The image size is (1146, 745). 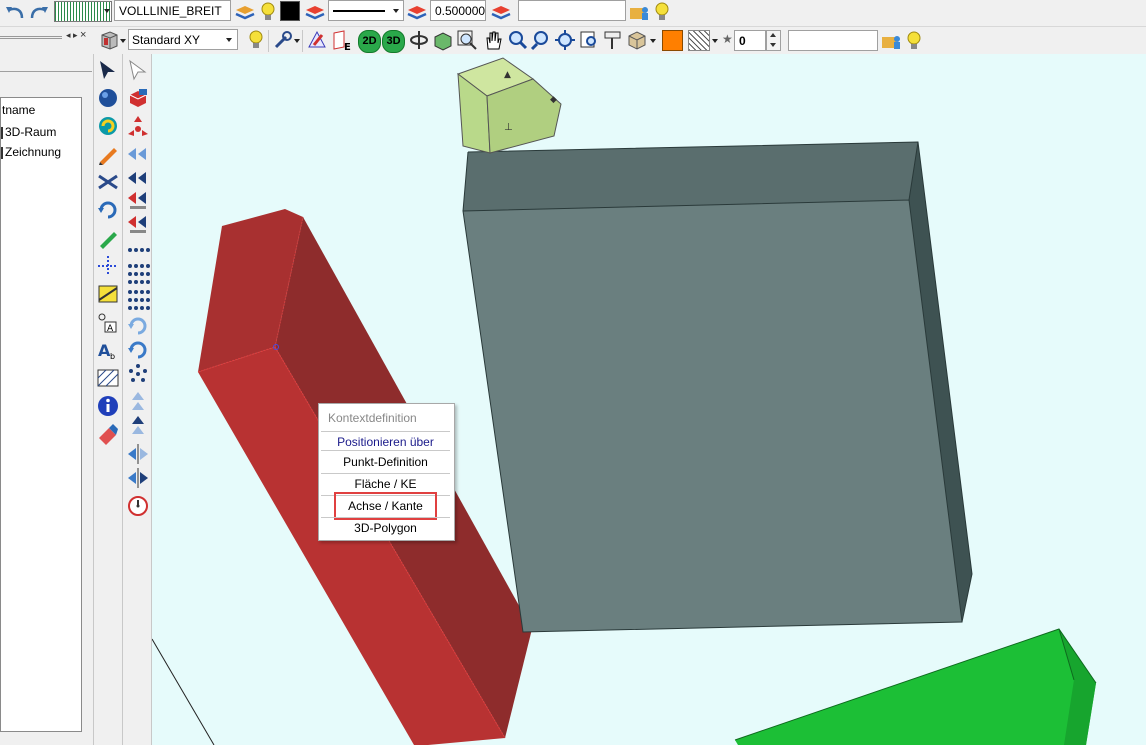 What do you see at coordinates (138, 350) in the screenshot?
I see `rotate-blue-icon` at bounding box center [138, 350].